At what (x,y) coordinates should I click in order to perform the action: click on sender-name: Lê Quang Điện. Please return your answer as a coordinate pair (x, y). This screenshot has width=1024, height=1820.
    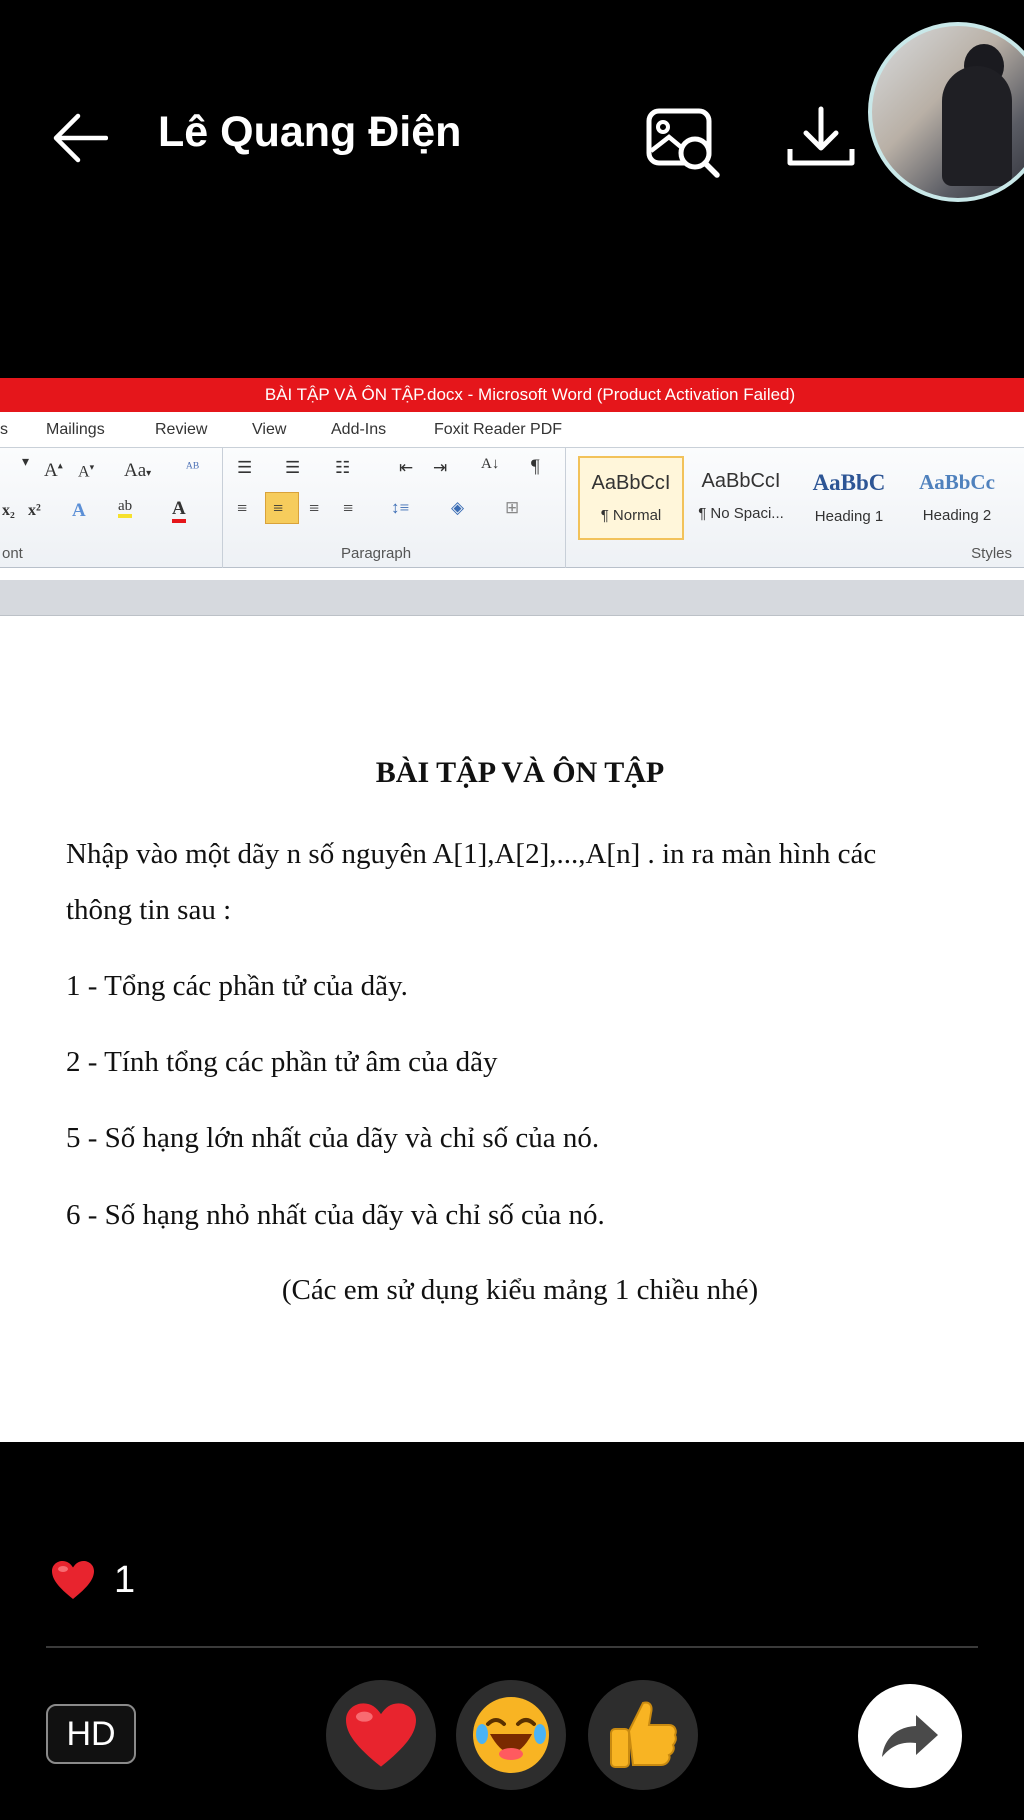
    Looking at the image, I should click on (310, 132).